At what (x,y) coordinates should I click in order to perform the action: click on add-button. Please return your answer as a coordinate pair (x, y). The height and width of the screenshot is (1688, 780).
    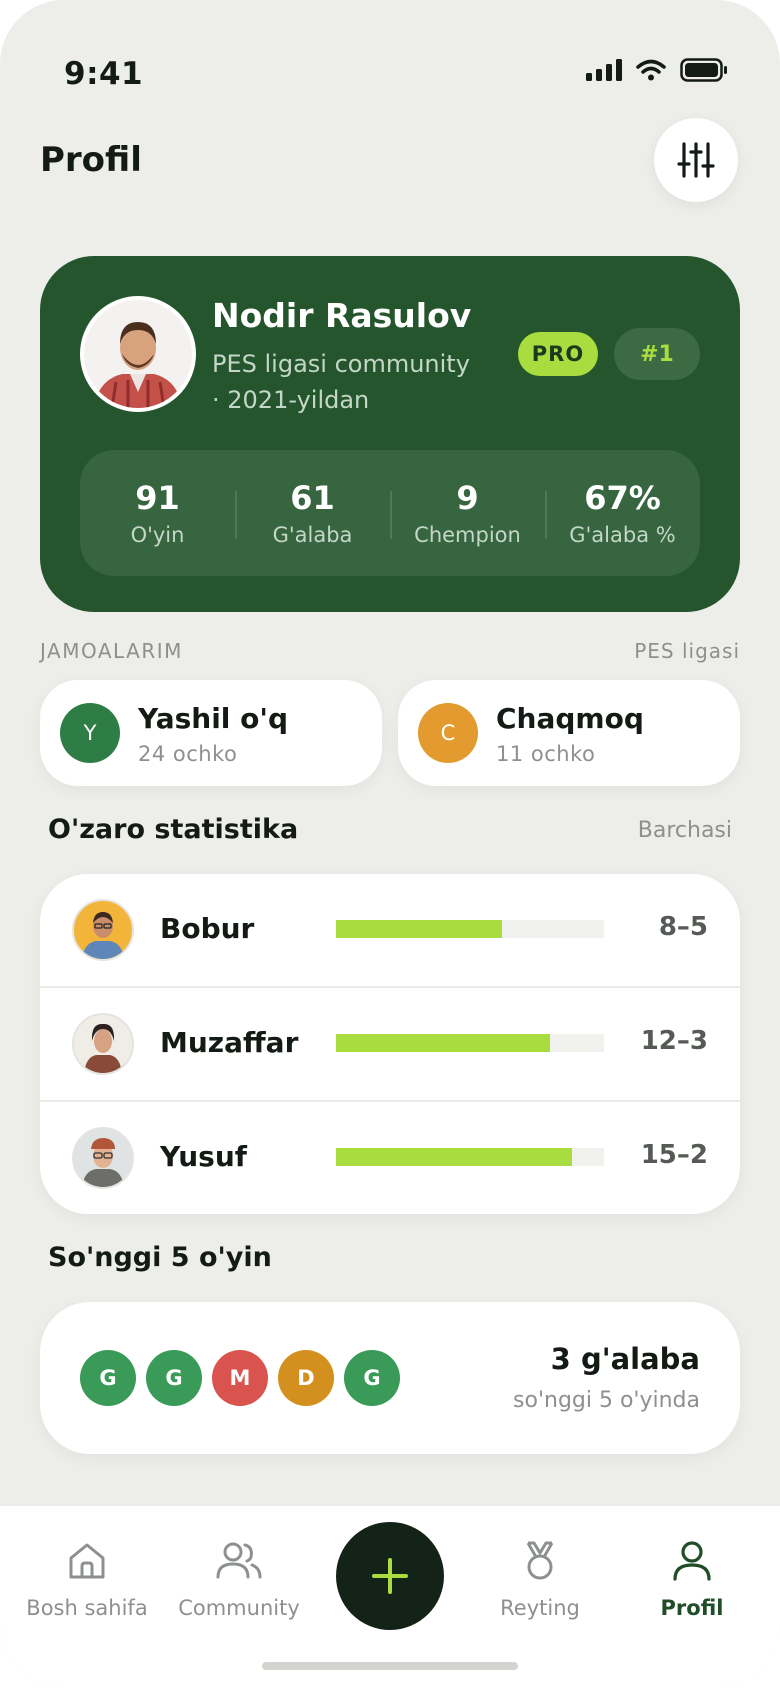
    Looking at the image, I should click on (390, 1576).